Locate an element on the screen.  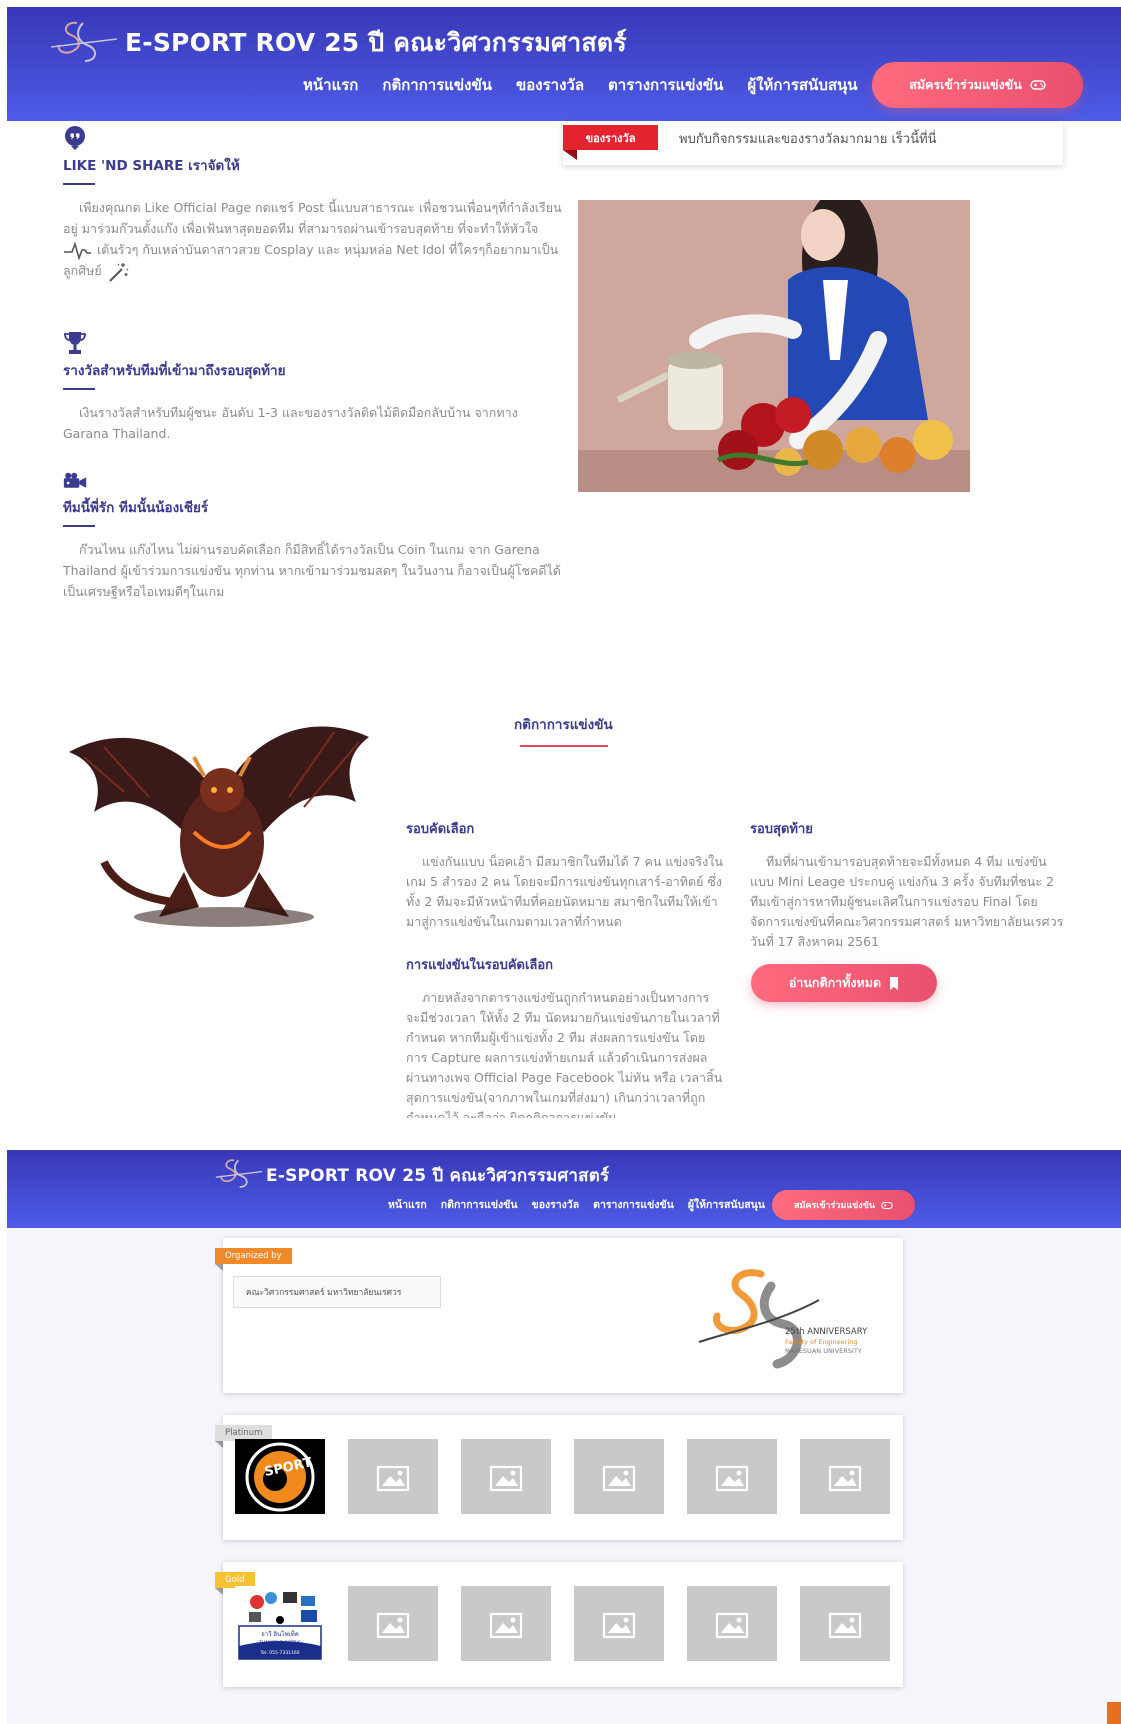
esport-sponsor-logo: SPORT is located at coordinates (280, 1476).